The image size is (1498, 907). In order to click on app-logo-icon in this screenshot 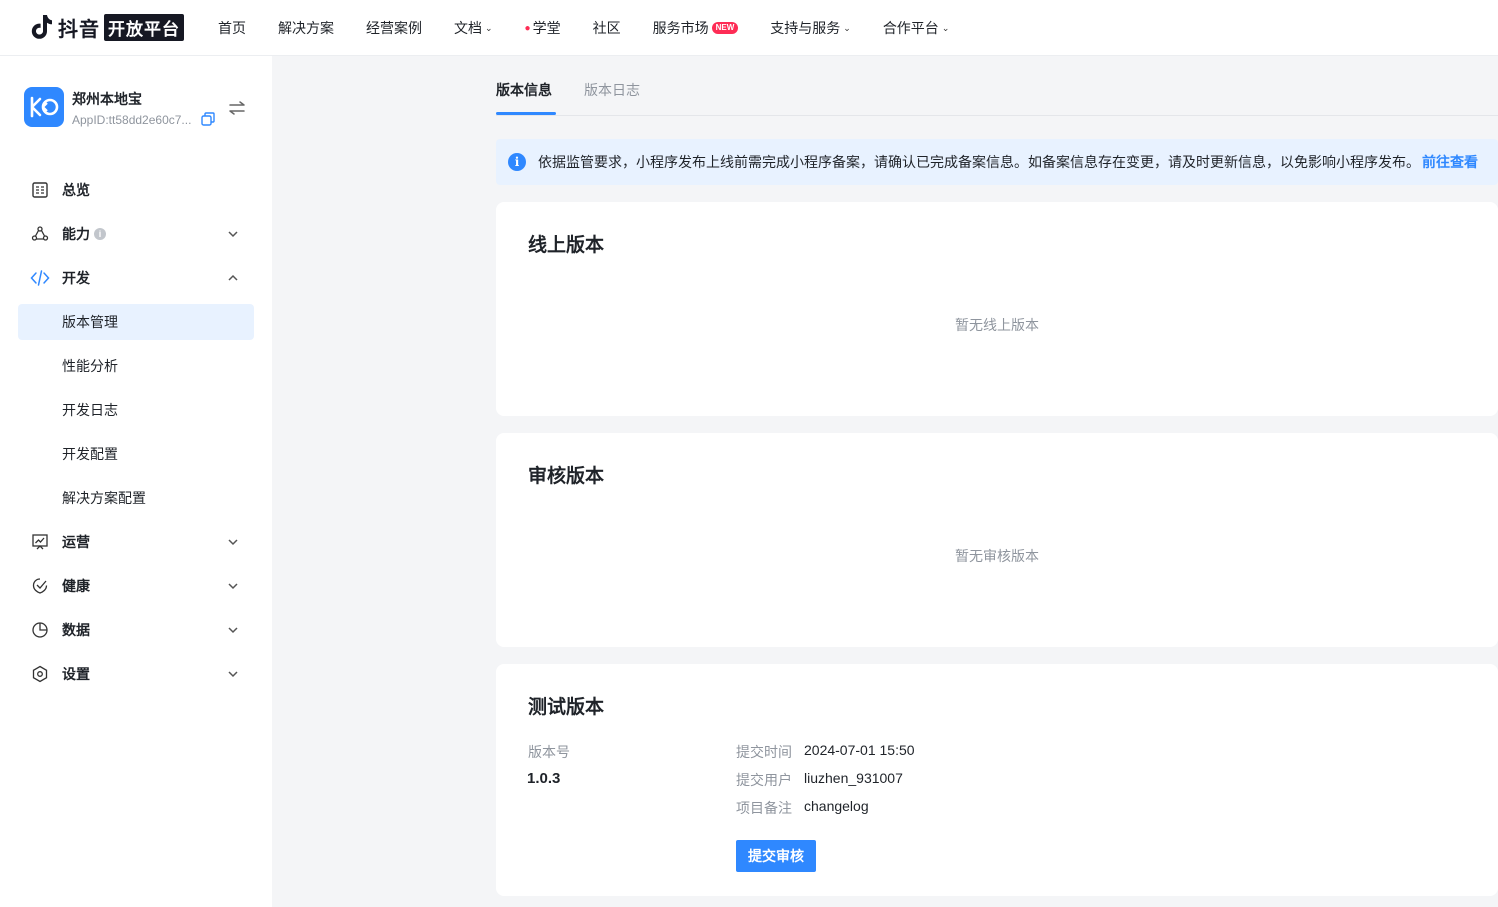, I will do `click(44, 107)`.